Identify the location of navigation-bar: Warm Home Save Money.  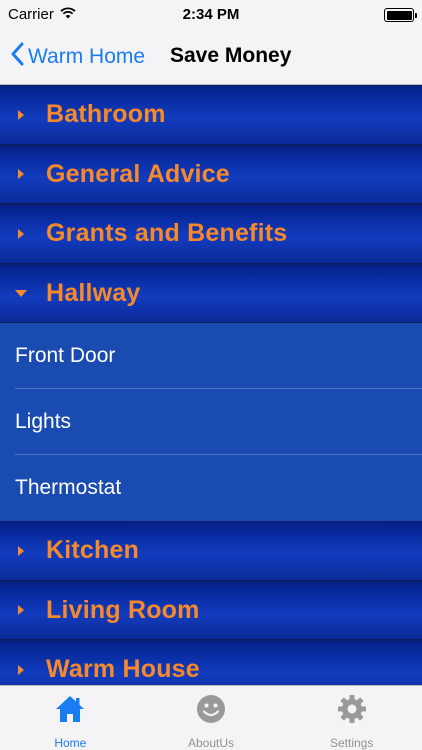
(211, 57).